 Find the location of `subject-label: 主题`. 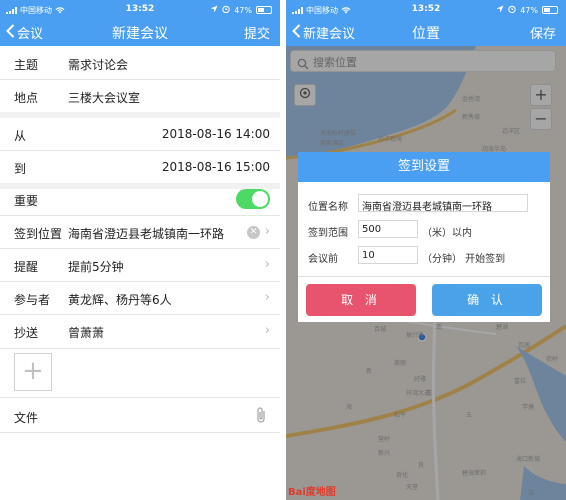

subject-label: 主题 is located at coordinates (26, 65).